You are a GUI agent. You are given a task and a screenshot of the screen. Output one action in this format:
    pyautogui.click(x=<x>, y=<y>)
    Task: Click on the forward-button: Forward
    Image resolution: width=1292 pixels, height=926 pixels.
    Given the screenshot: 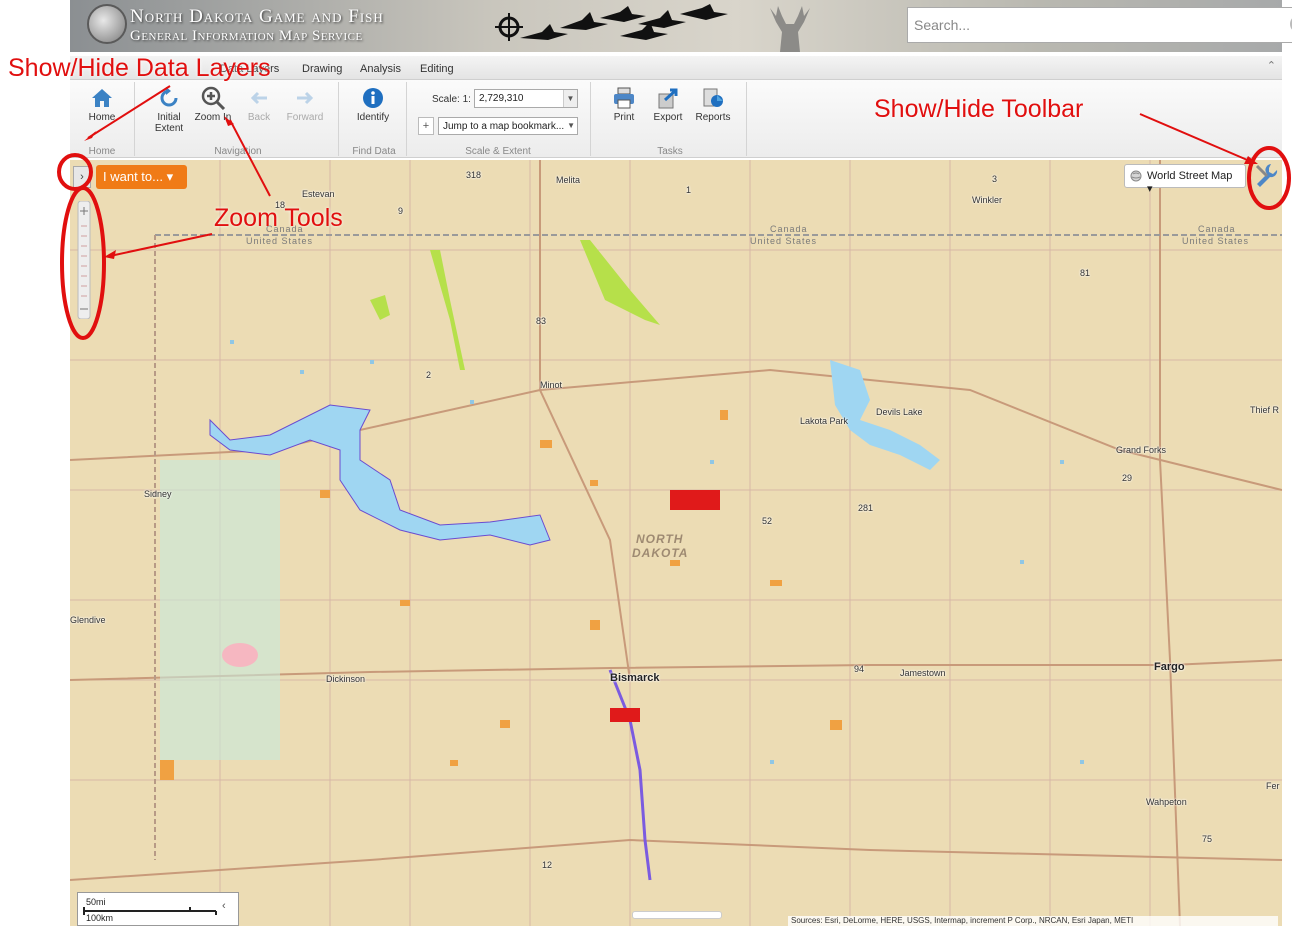 What is the action you would take?
    pyautogui.click(x=305, y=104)
    